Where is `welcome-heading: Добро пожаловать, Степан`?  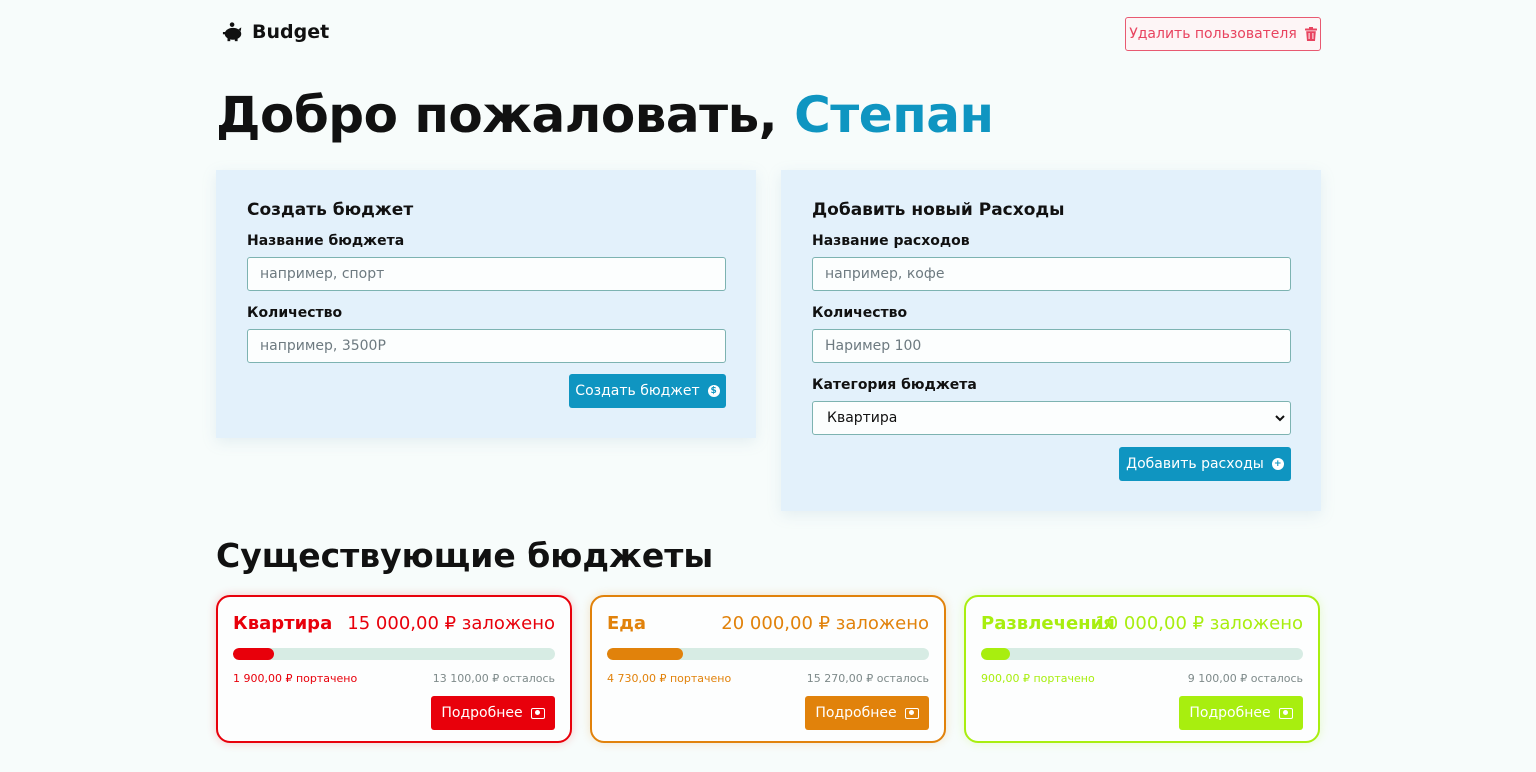 welcome-heading: Добро пожаловать, Степан is located at coordinates (605, 115).